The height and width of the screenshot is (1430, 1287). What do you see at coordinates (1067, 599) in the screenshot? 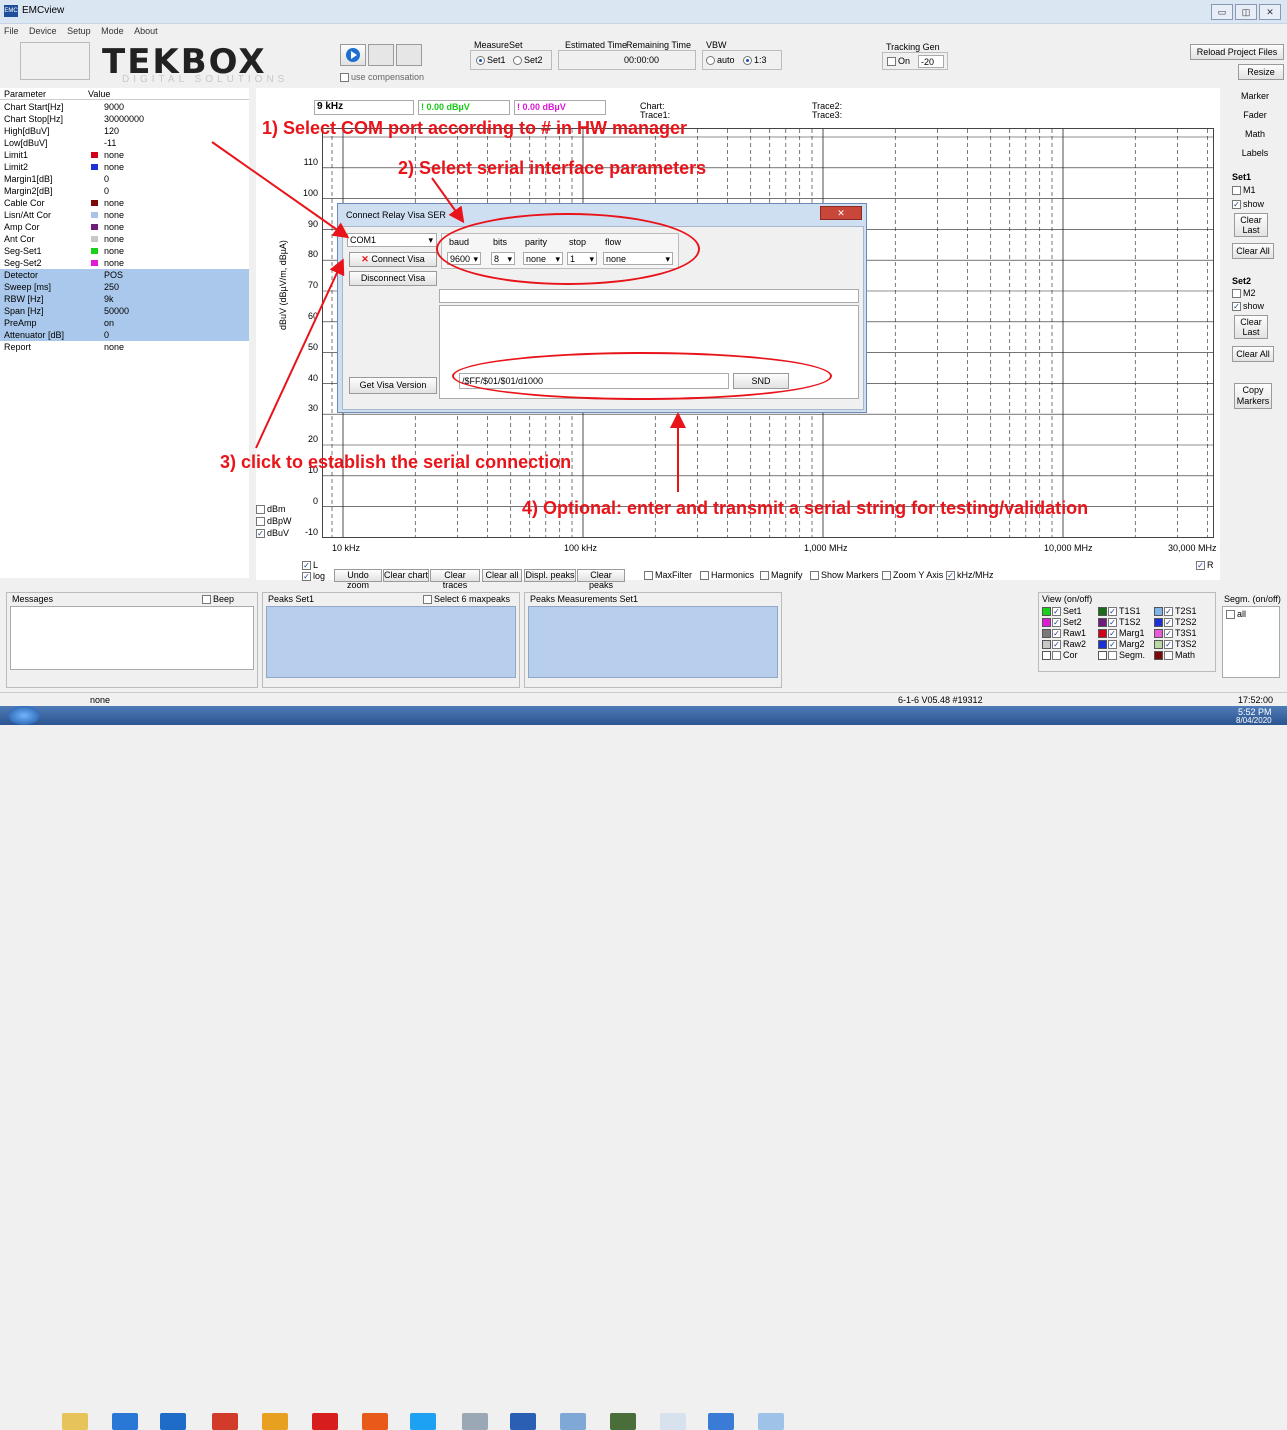
I see `view-label: View (on/off)` at bounding box center [1067, 599].